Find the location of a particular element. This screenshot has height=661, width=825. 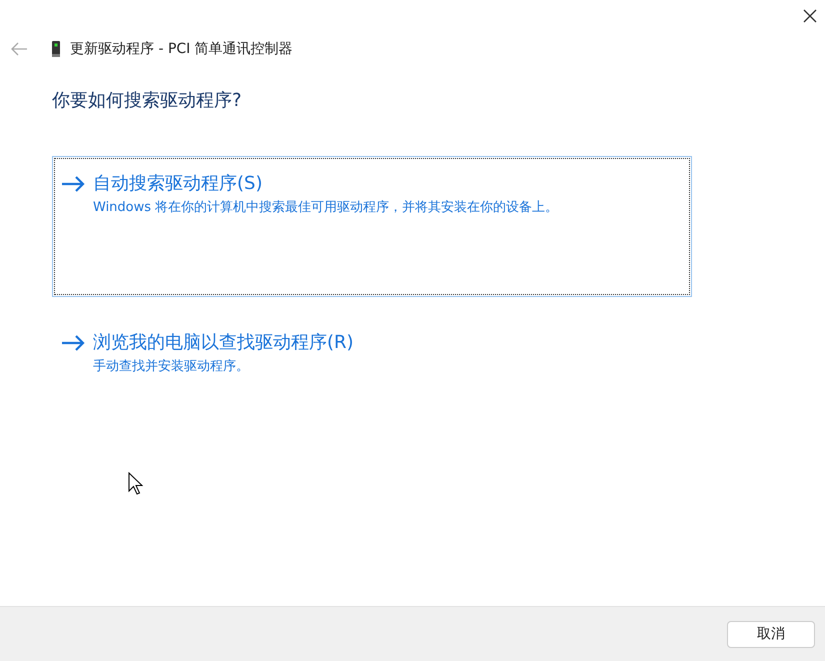

option-description: 手动查找并安装驱动程序。 is located at coordinates (171, 366).